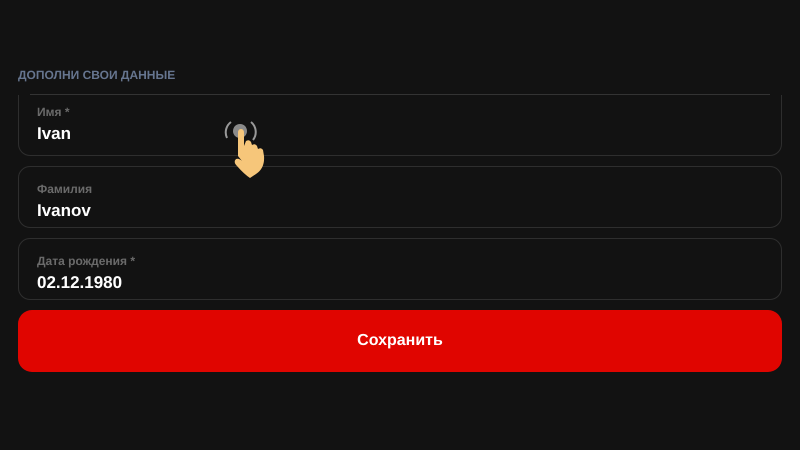  Describe the element at coordinates (54, 134) in the screenshot. I see `field-value: Ivan` at that location.